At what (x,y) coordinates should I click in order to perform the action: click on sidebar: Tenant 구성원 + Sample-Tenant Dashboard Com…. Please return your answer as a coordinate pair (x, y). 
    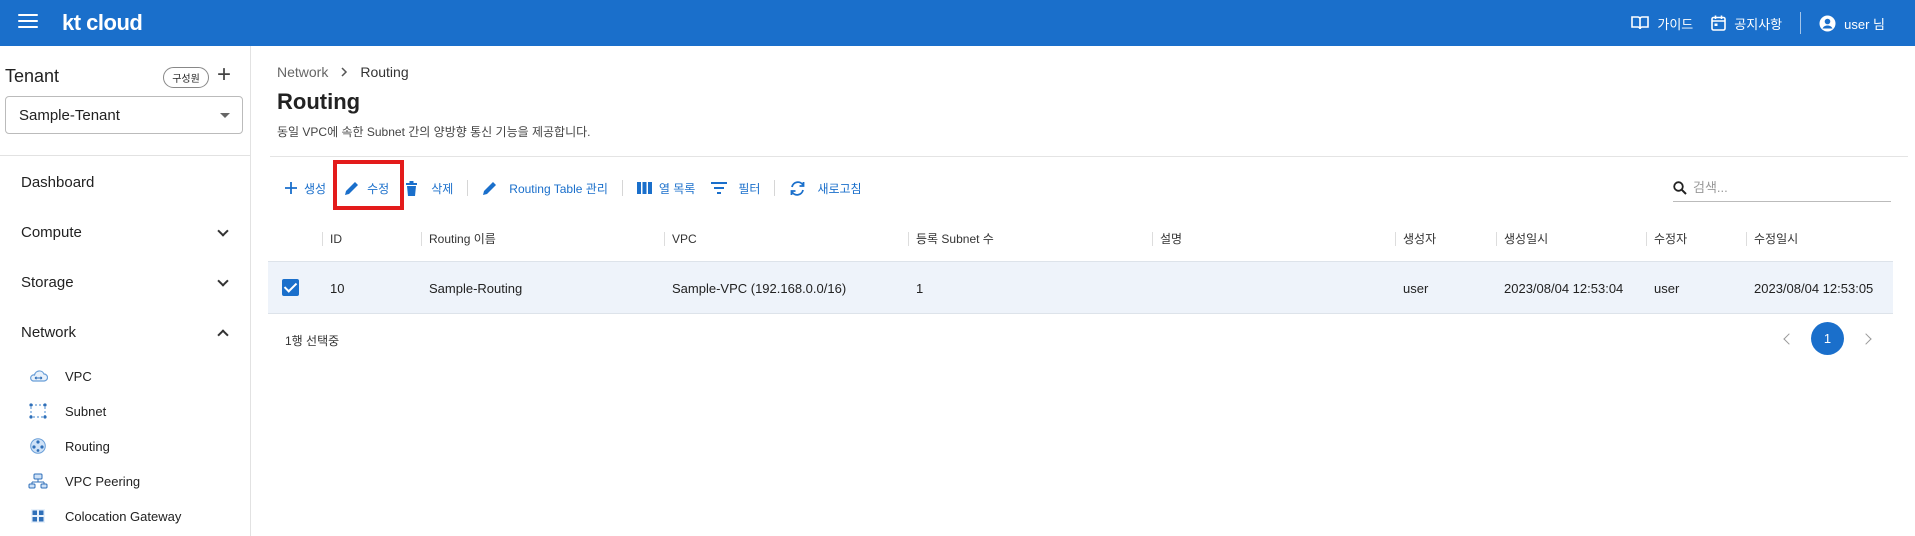
    Looking at the image, I should click on (125, 291).